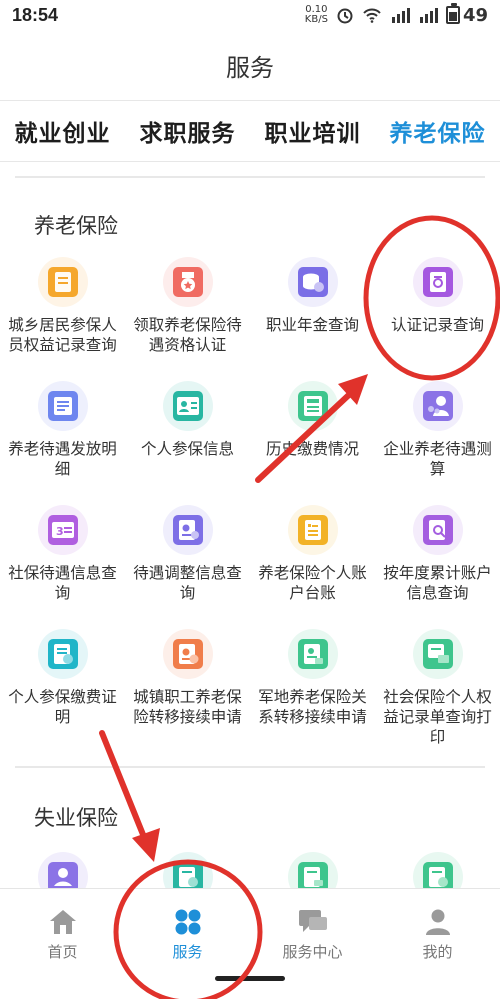 The width and height of the screenshot is (500, 1000). Describe the element at coordinates (372, 15) in the screenshot. I see `wifi-icon` at that location.